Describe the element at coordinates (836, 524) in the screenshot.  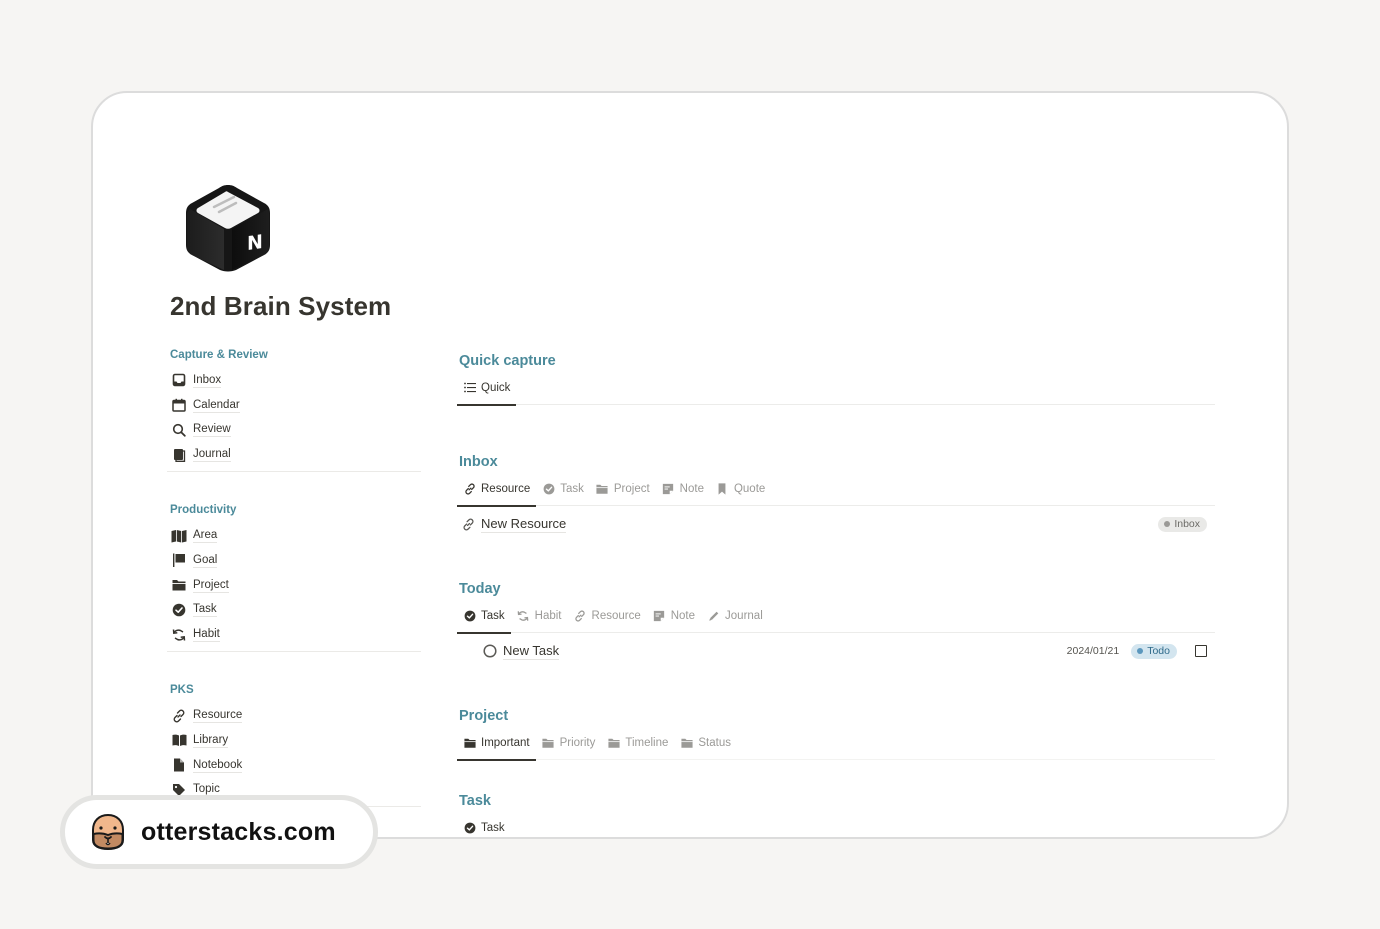
I see `list-item: New Resource Inbox` at that location.